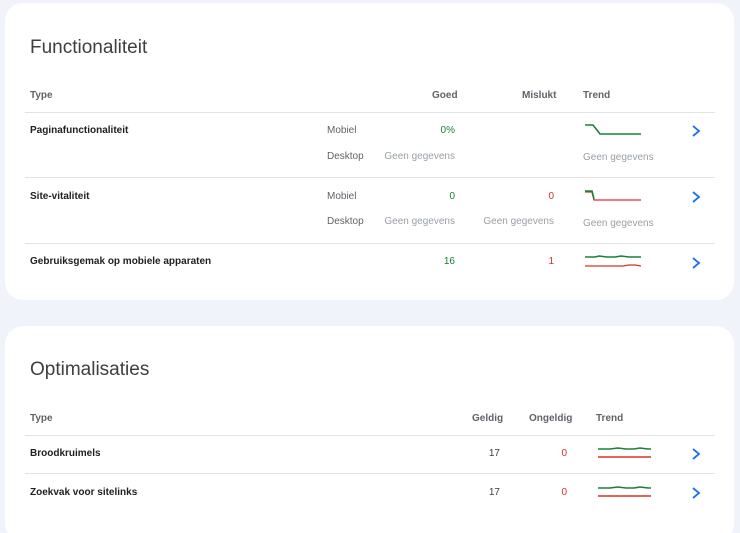 The height and width of the screenshot is (533, 740). What do you see at coordinates (551, 418) in the screenshot?
I see `header-ongeldig: Ongeldig` at bounding box center [551, 418].